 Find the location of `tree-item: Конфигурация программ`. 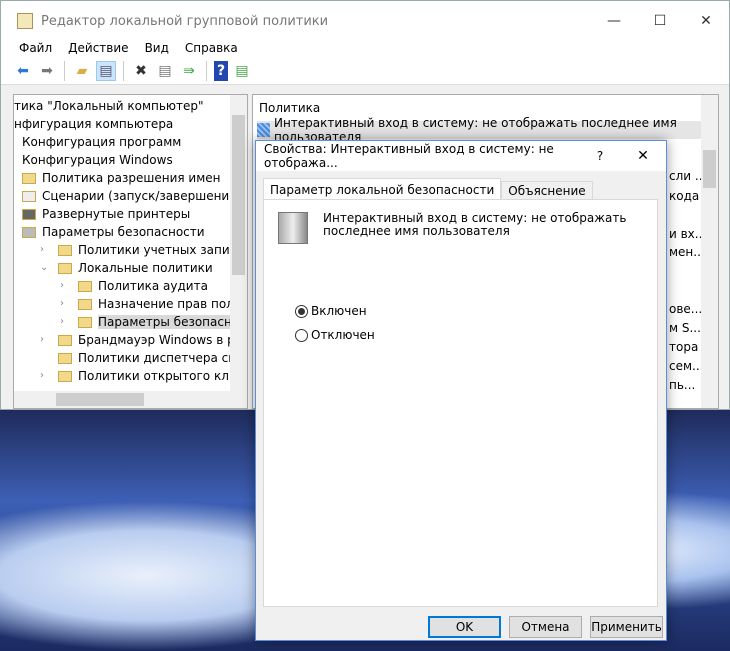

tree-item: Конфигурация программ is located at coordinates (123, 142).